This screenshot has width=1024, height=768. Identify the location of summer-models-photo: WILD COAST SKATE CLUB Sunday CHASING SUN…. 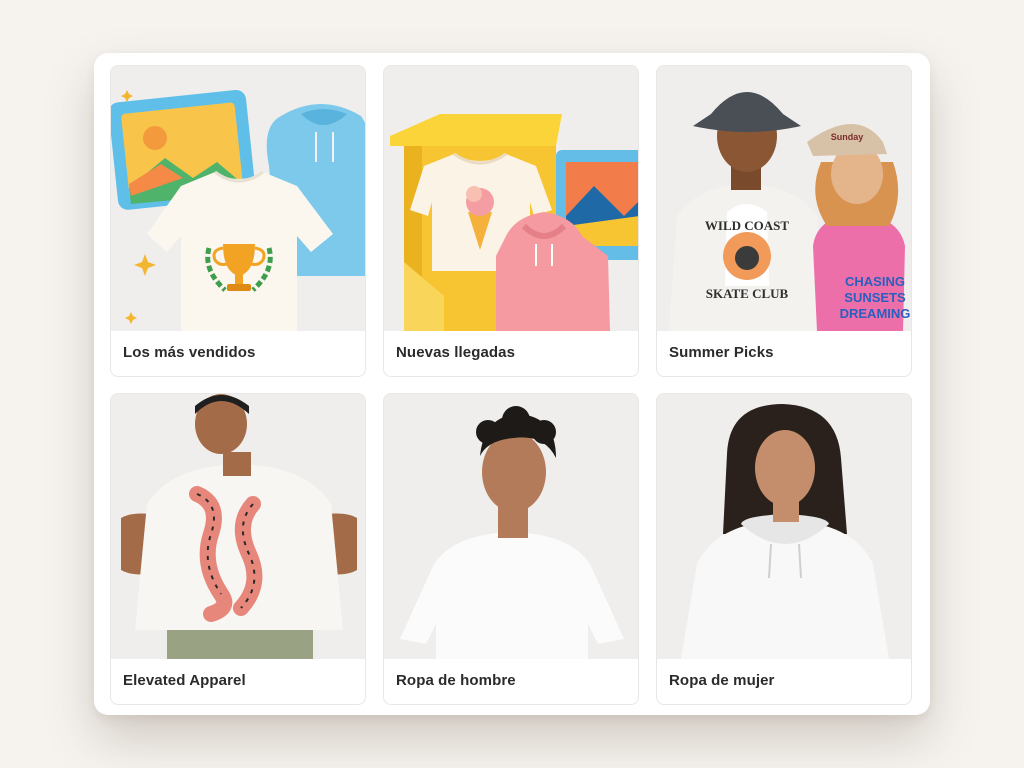
(784, 198).